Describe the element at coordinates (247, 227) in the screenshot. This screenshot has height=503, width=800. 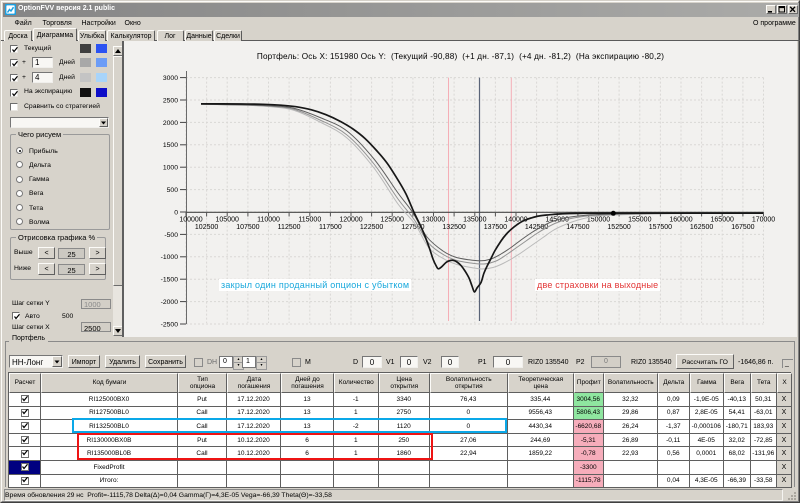
I see `svg-text: 107500` at that location.